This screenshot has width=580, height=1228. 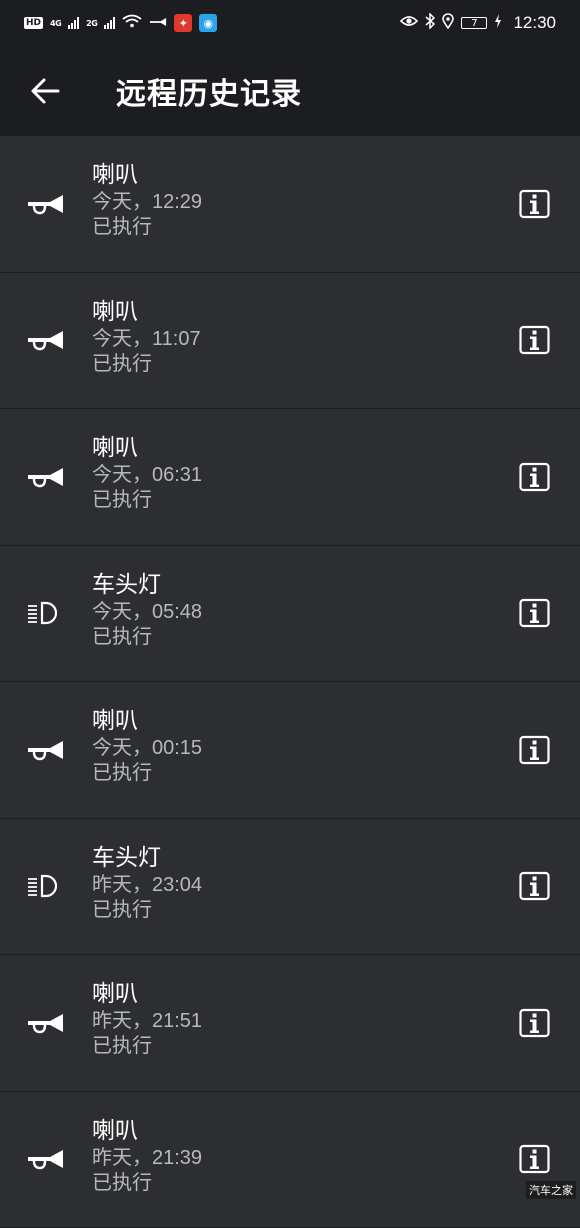 I want to click on history-row: 喇叭今天，11:07已执行, so click(x=290, y=341).